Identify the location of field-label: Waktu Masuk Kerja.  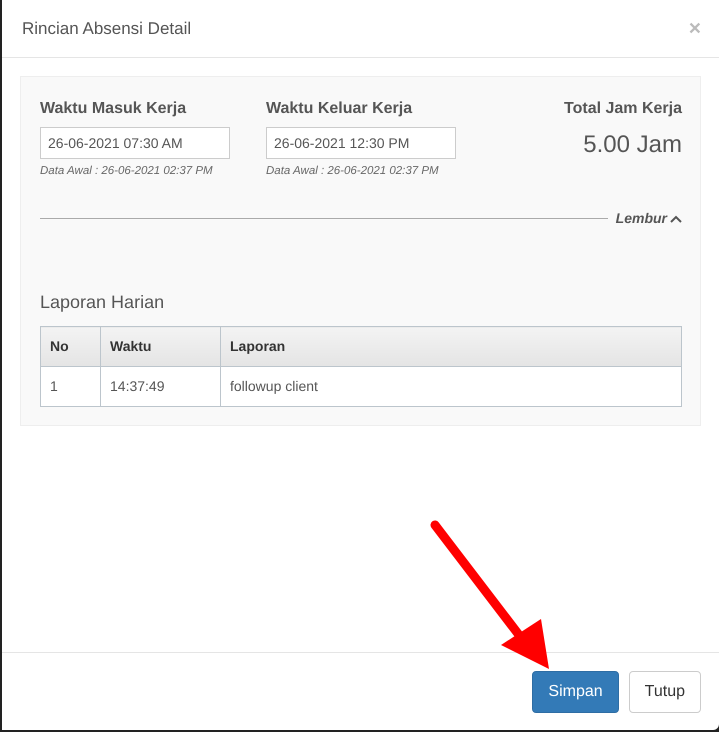
(114, 109).